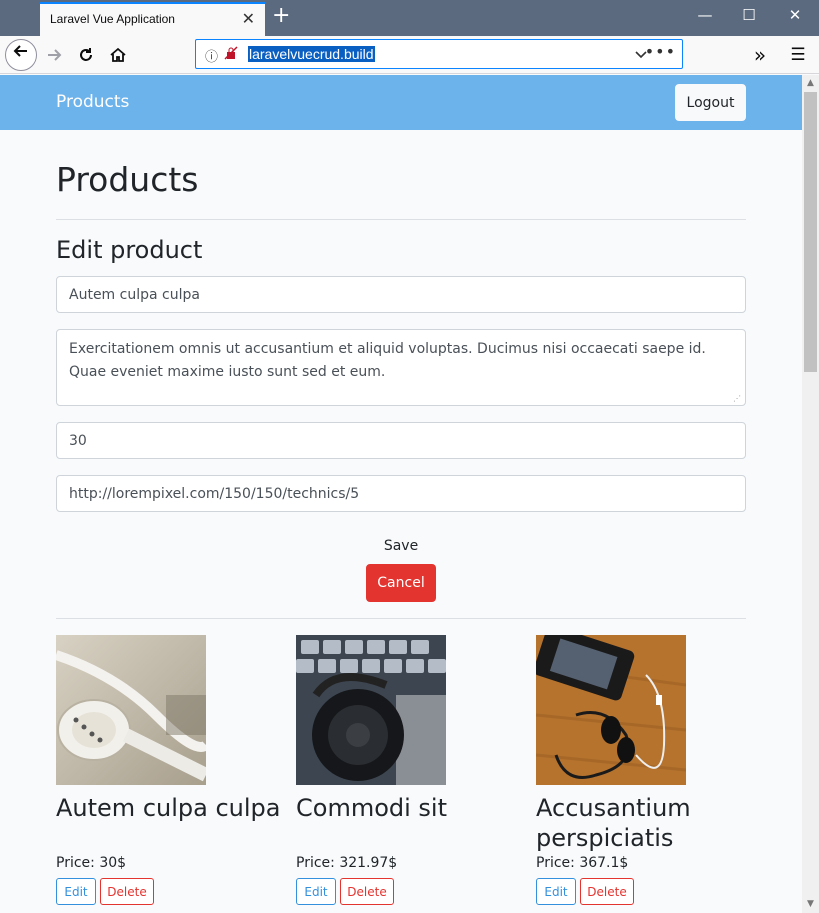  I want to click on home-icon, so click(118, 55).